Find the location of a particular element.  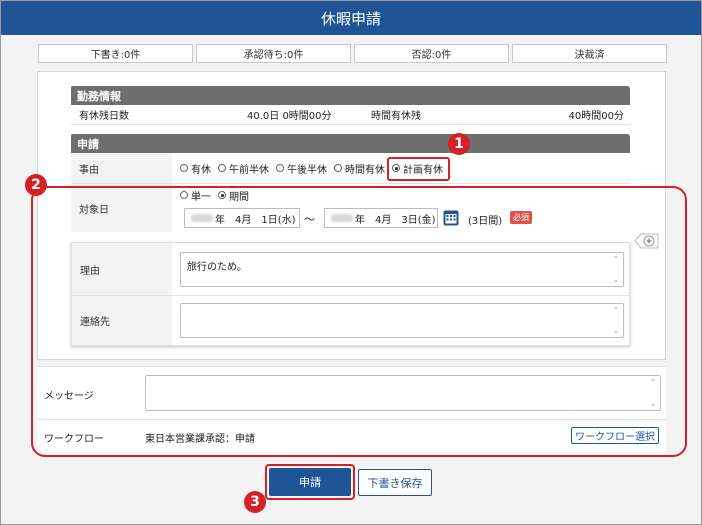

callout-3-highlight is located at coordinates (310, 482).